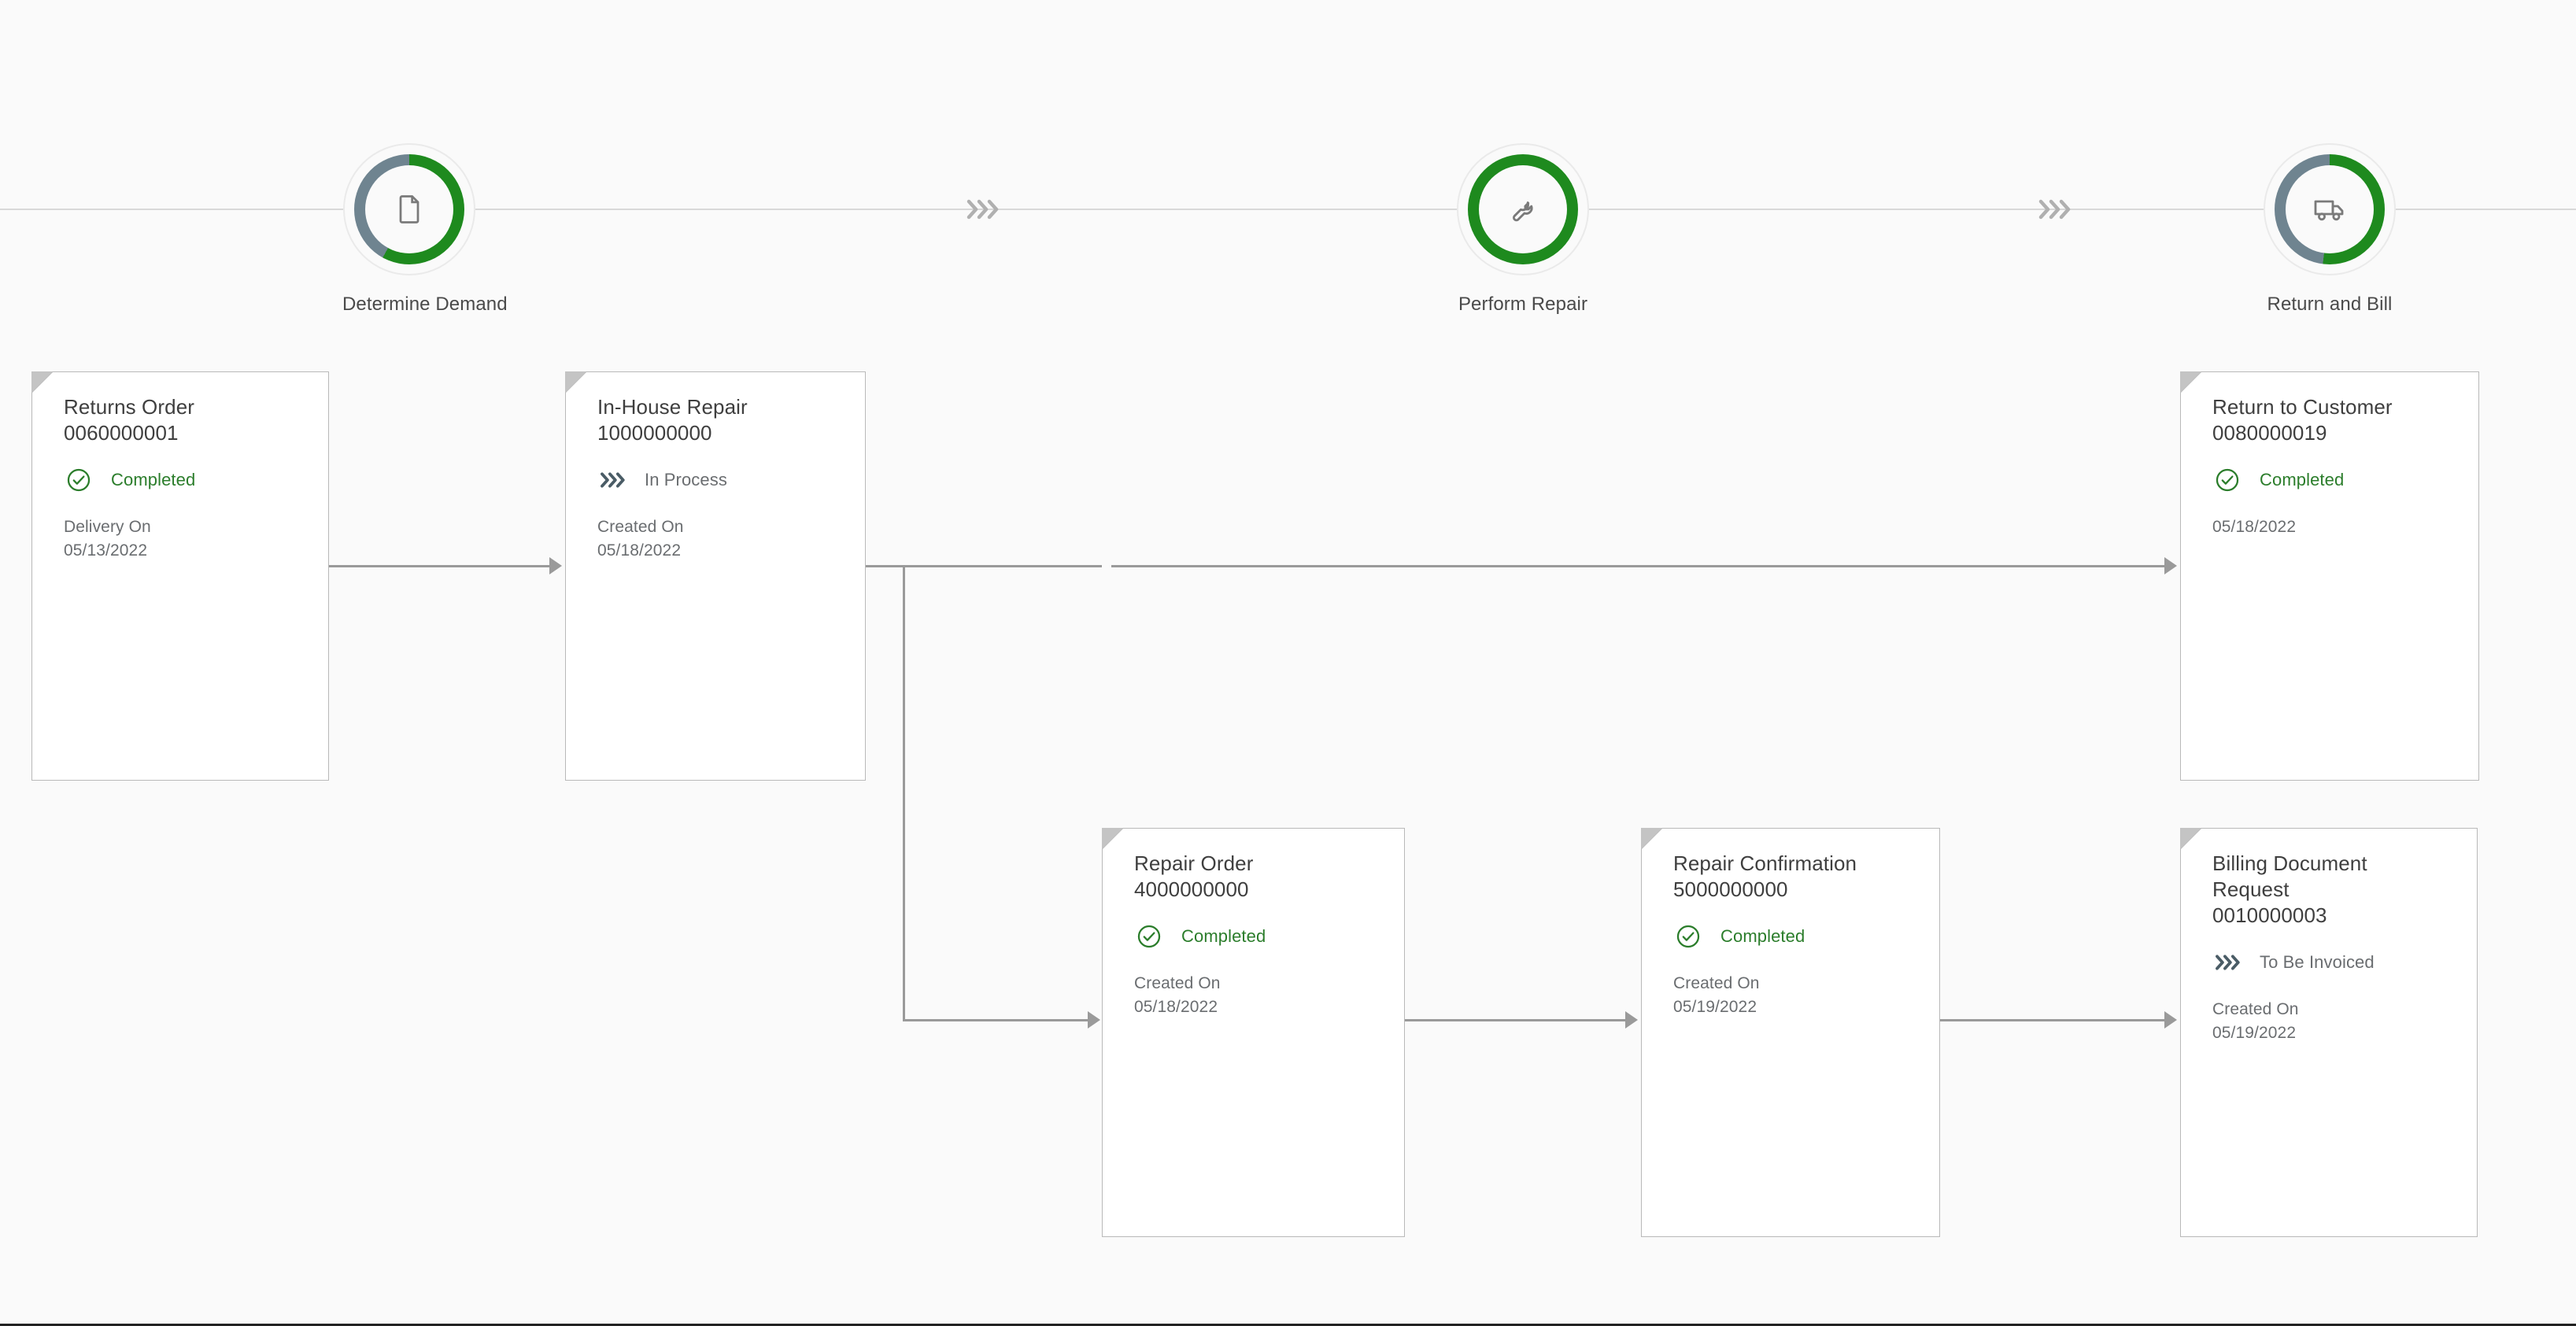 The height and width of the screenshot is (1326, 2576). Describe the element at coordinates (1523, 304) in the screenshot. I see `lane-label: Perform Repair` at that location.